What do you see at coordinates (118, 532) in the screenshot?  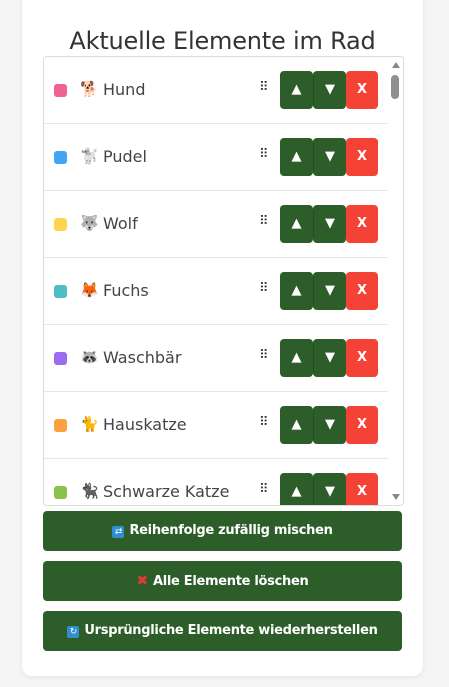 I see `shuffle-icon: ⇄` at bounding box center [118, 532].